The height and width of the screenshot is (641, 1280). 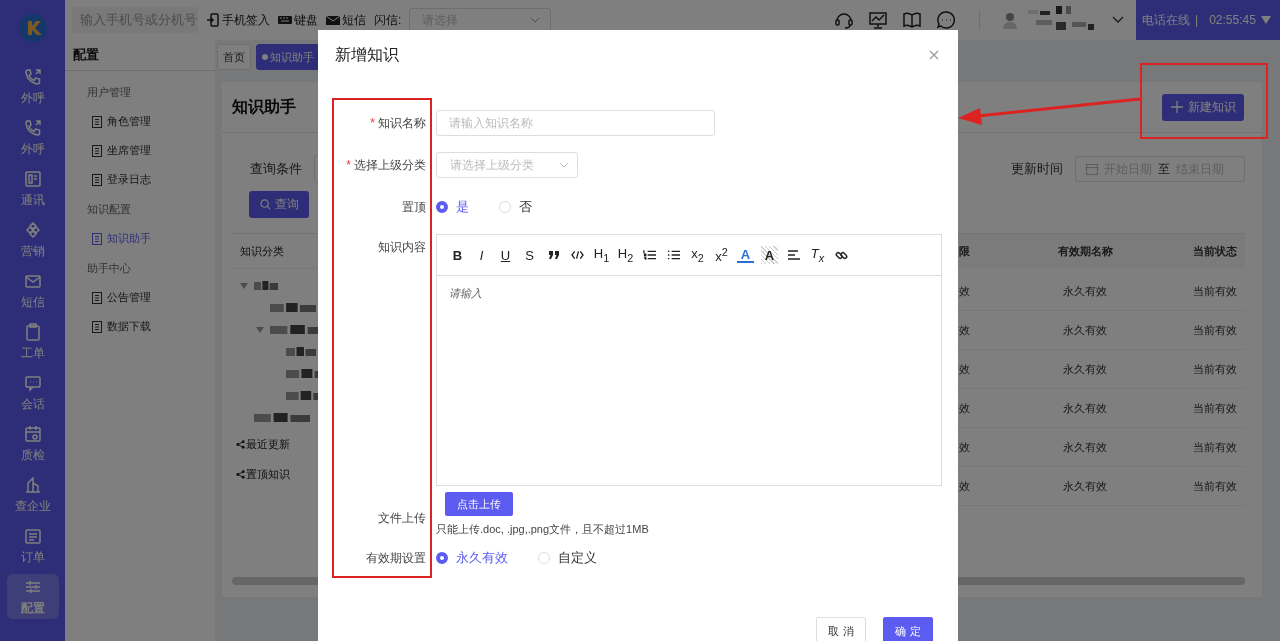 What do you see at coordinates (32, 188) in the screenshot?
I see `nav-item: 通讯` at bounding box center [32, 188].